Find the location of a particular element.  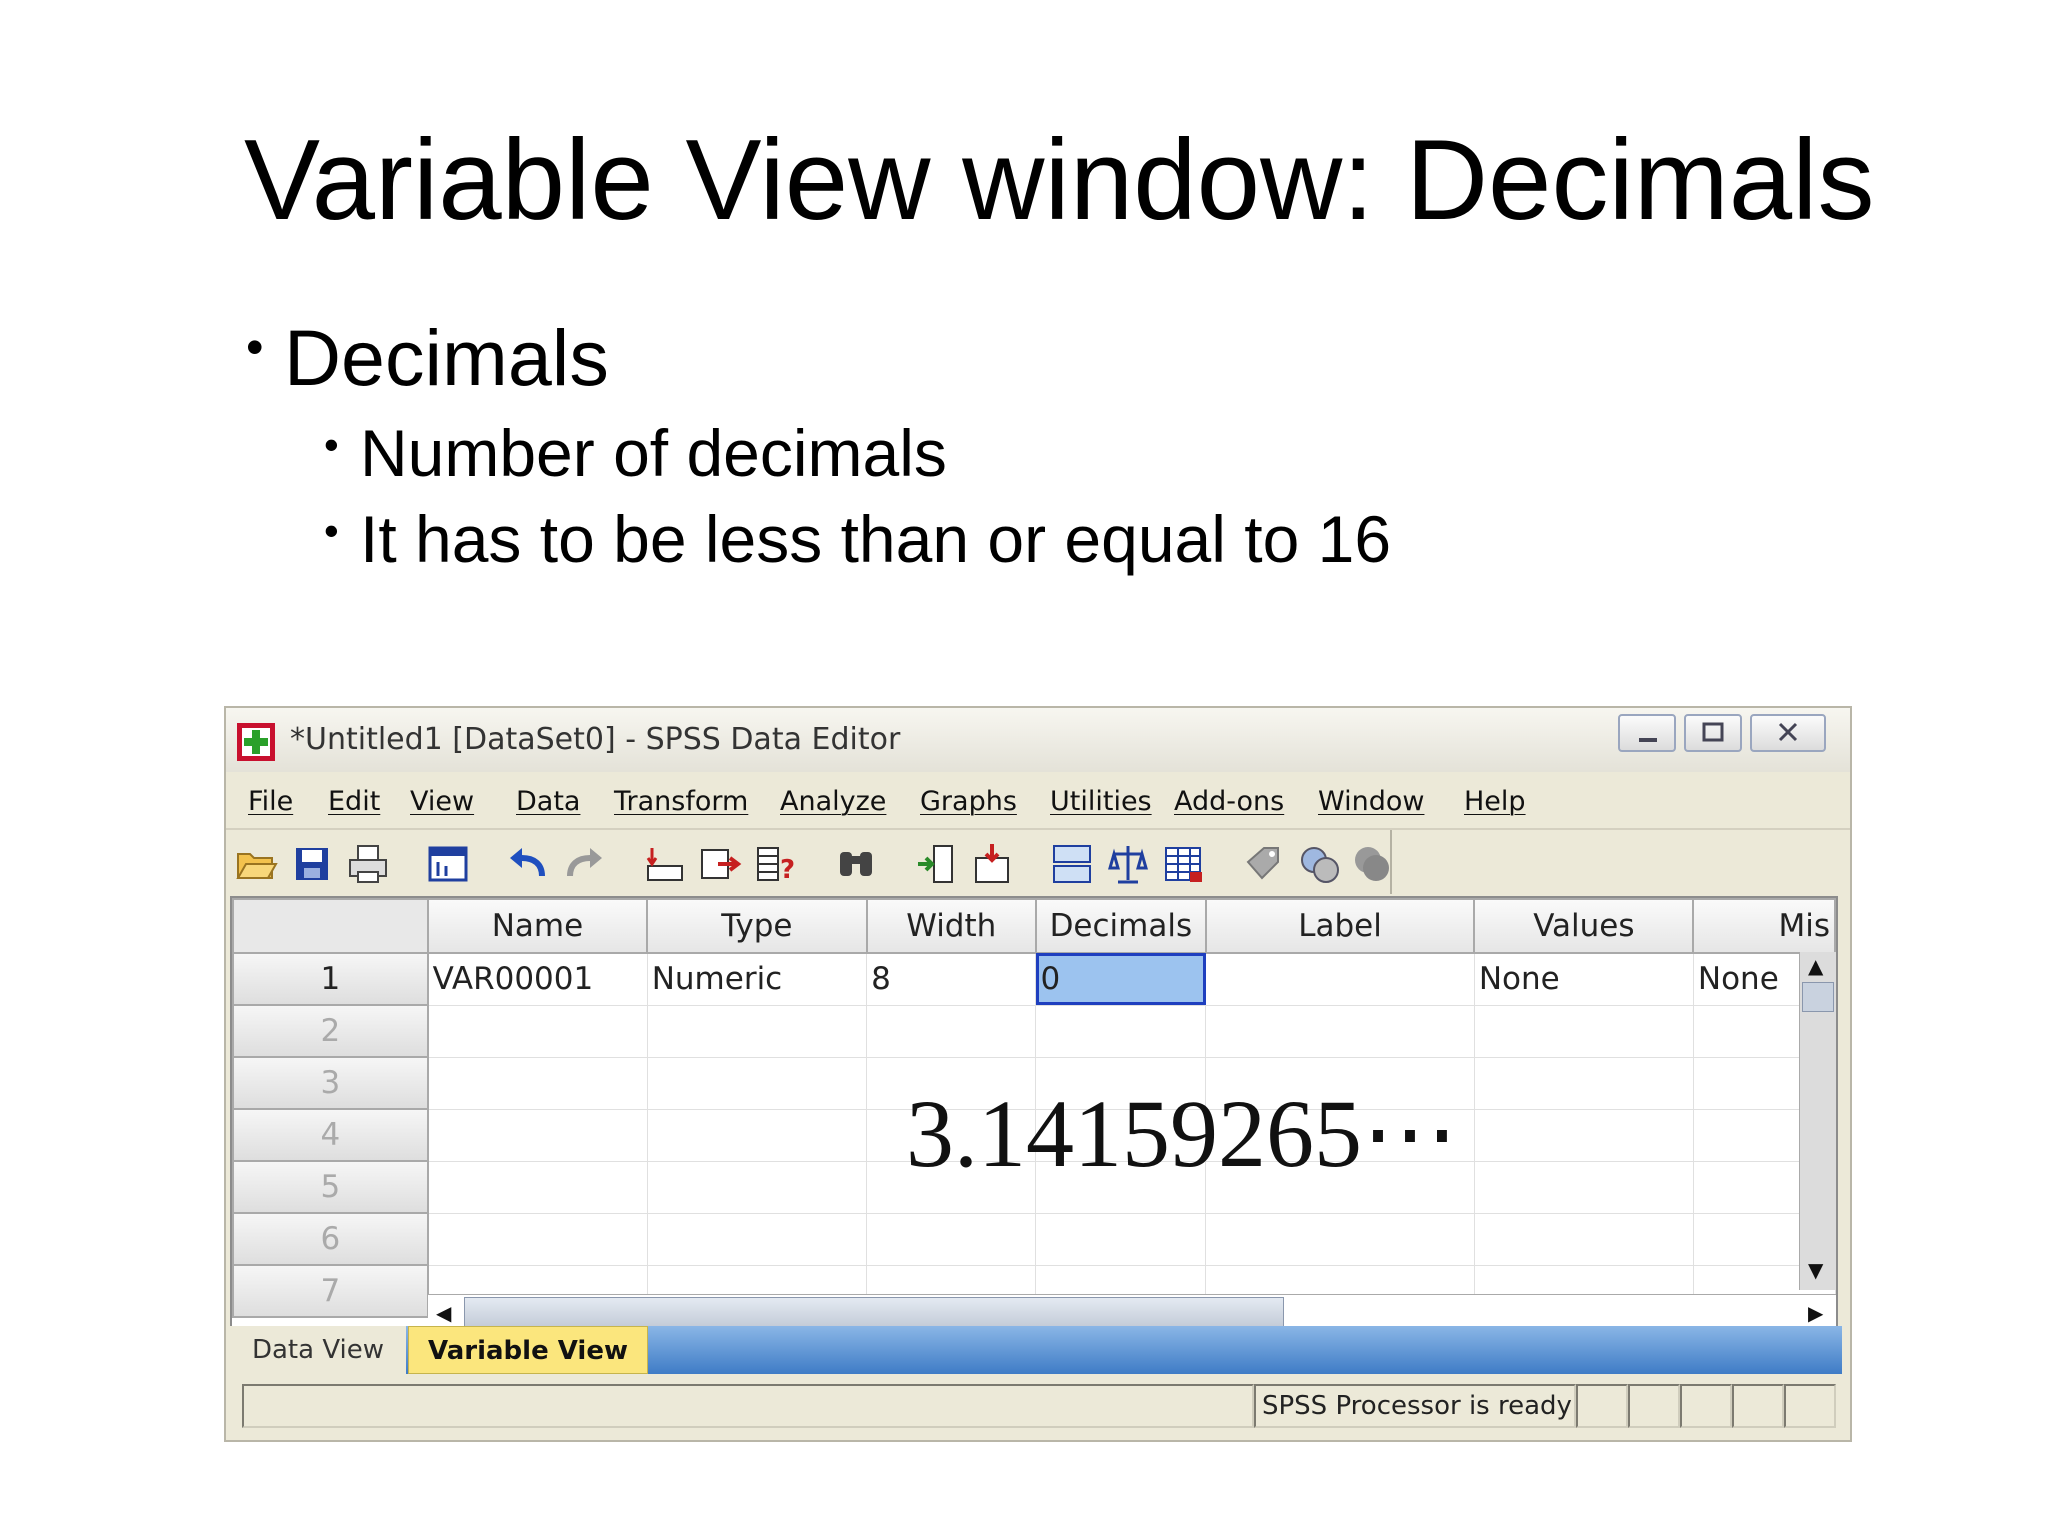

restore-button is located at coordinates (1713, 733).